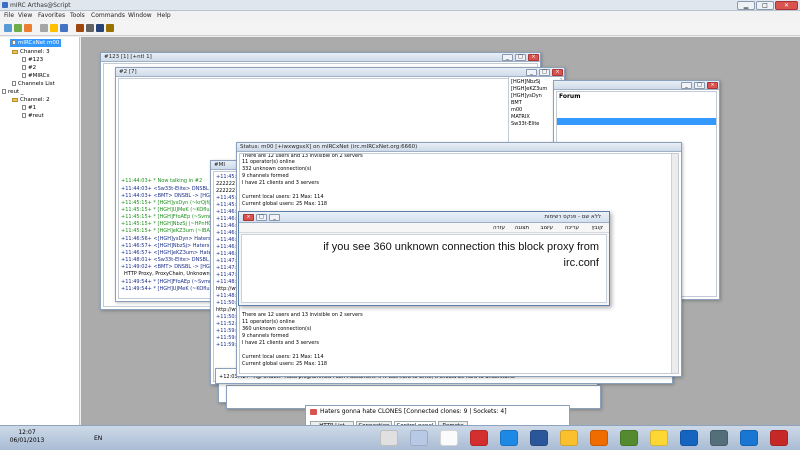 The height and width of the screenshot is (450, 800). I want to click on tree-server-reut: reut _, so click(13, 92).